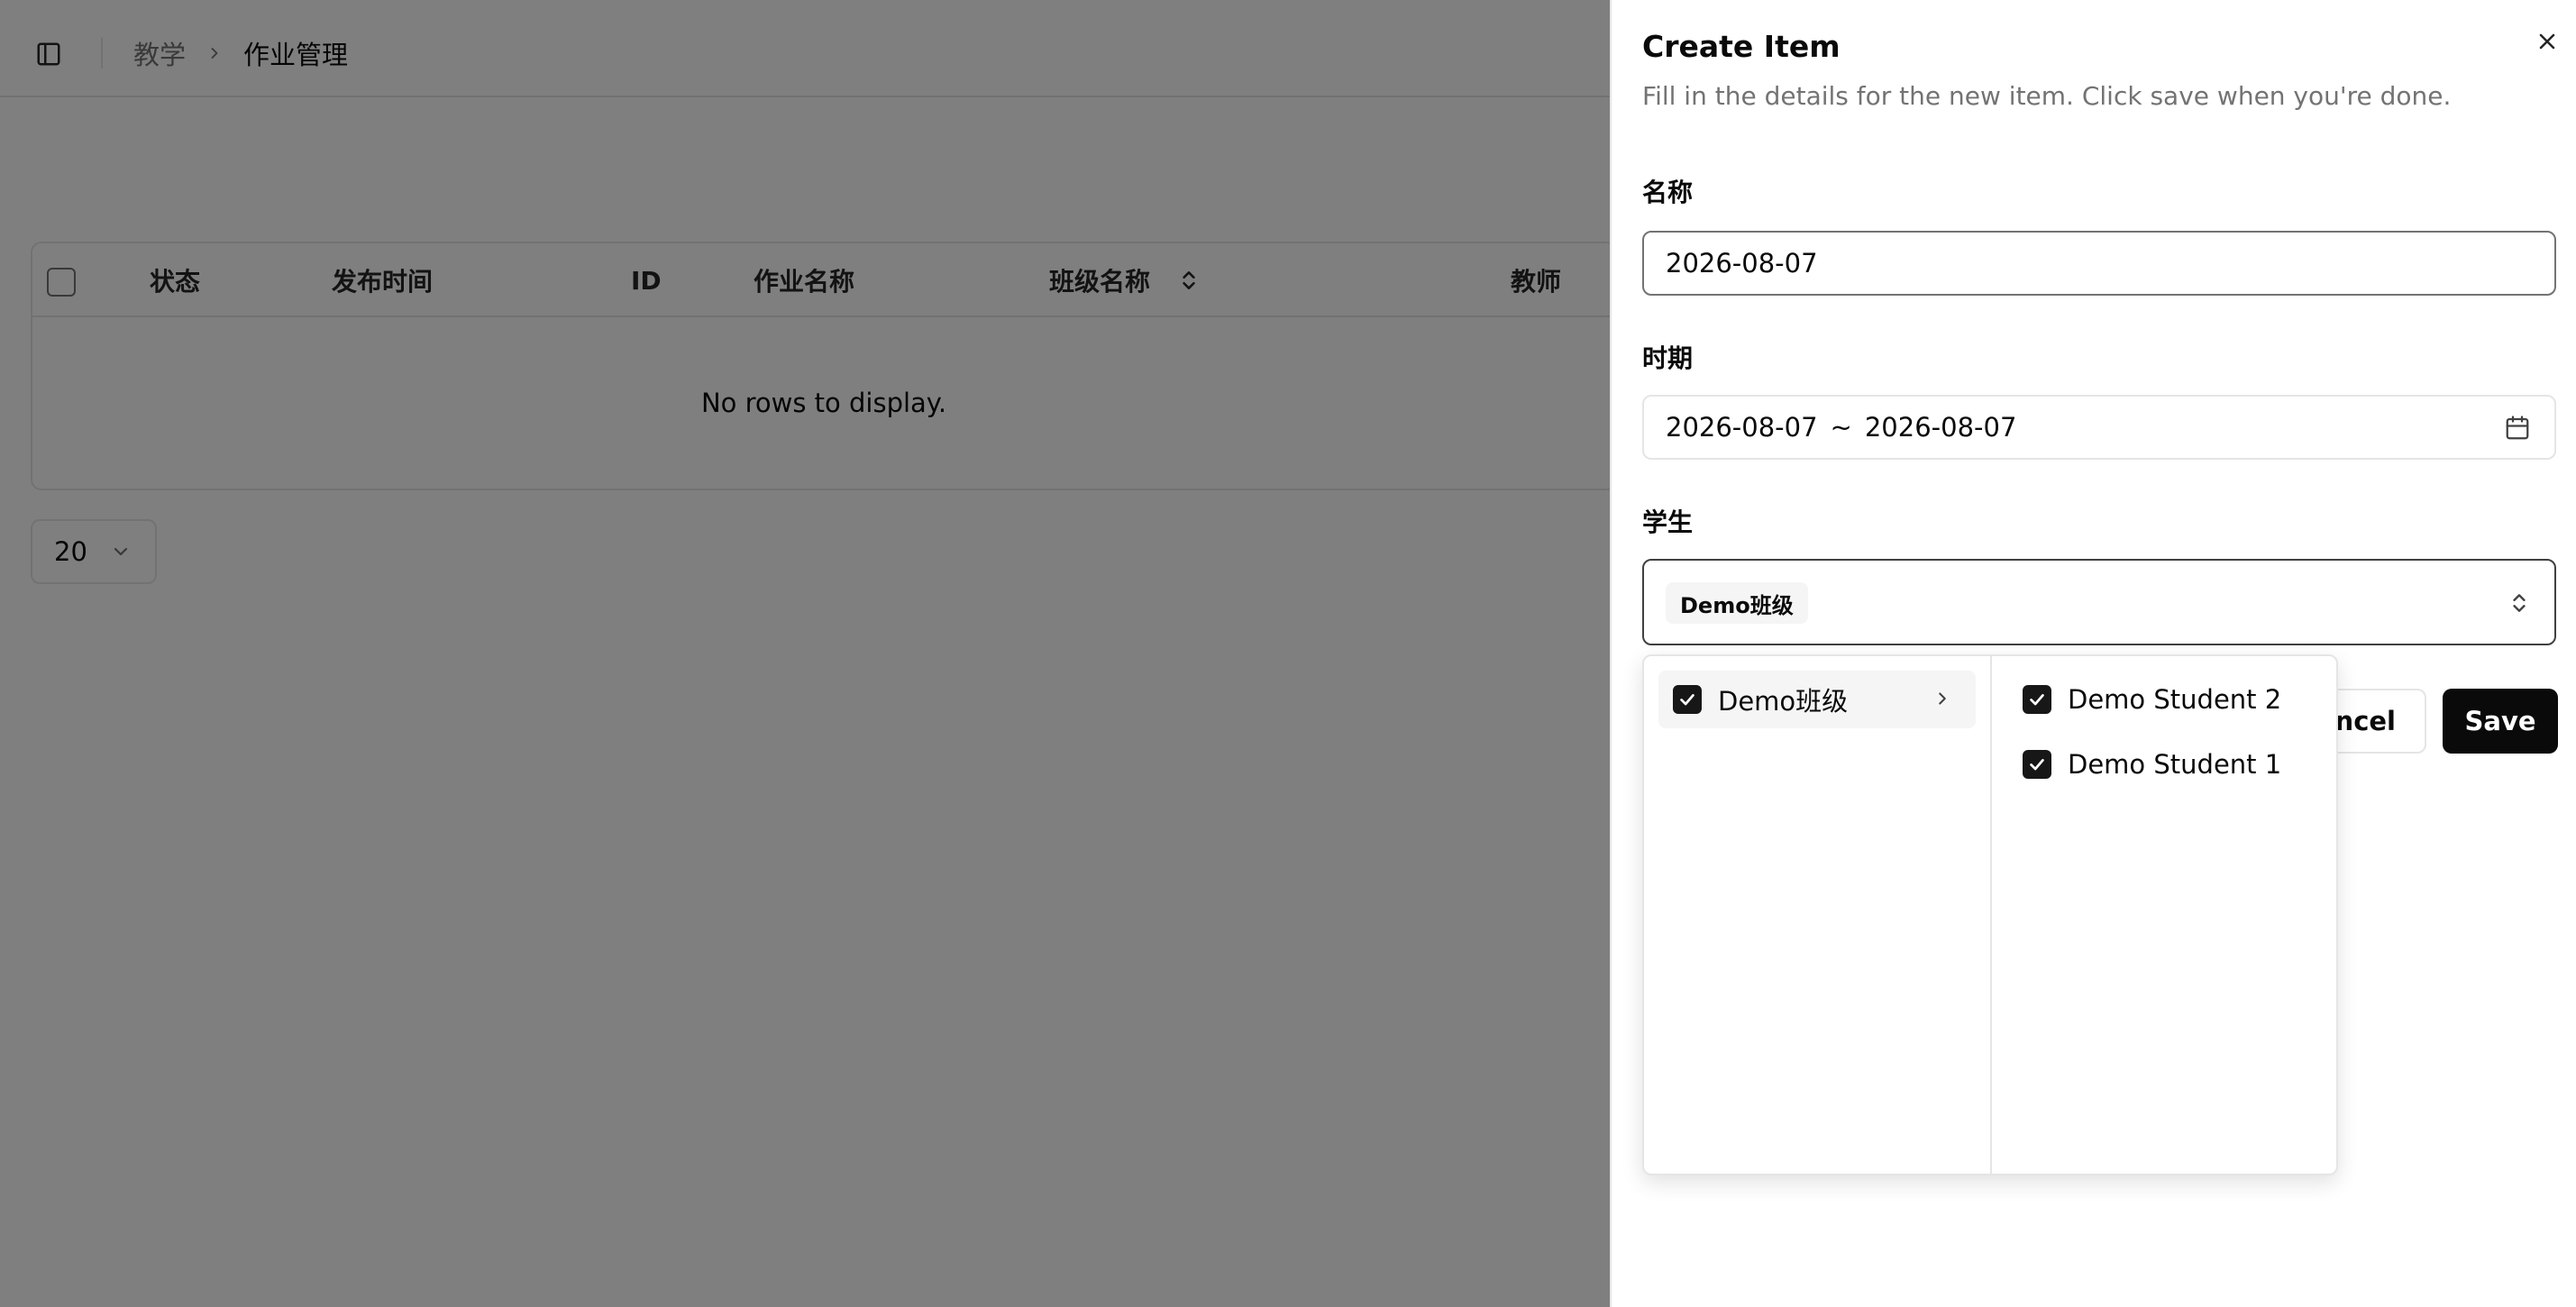 The height and width of the screenshot is (1307, 2576). Describe the element at coordinates (2099, 427) in the screenshot. I see `period-range-picker: 2026-08-07 ~ 2026-08-07` at that location.